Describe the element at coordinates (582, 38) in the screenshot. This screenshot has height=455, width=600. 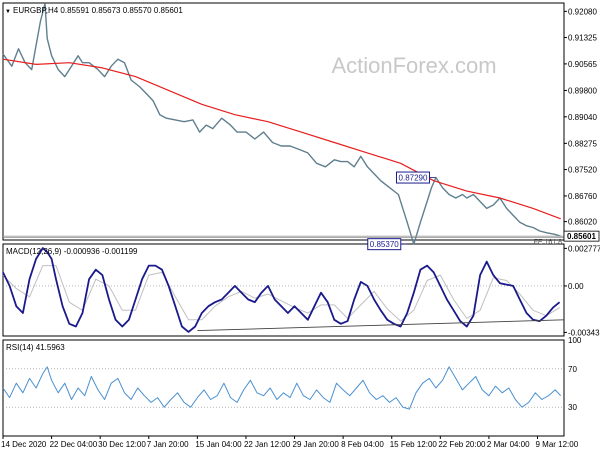
I see `price-ytick-label: 0.91325` at that location.